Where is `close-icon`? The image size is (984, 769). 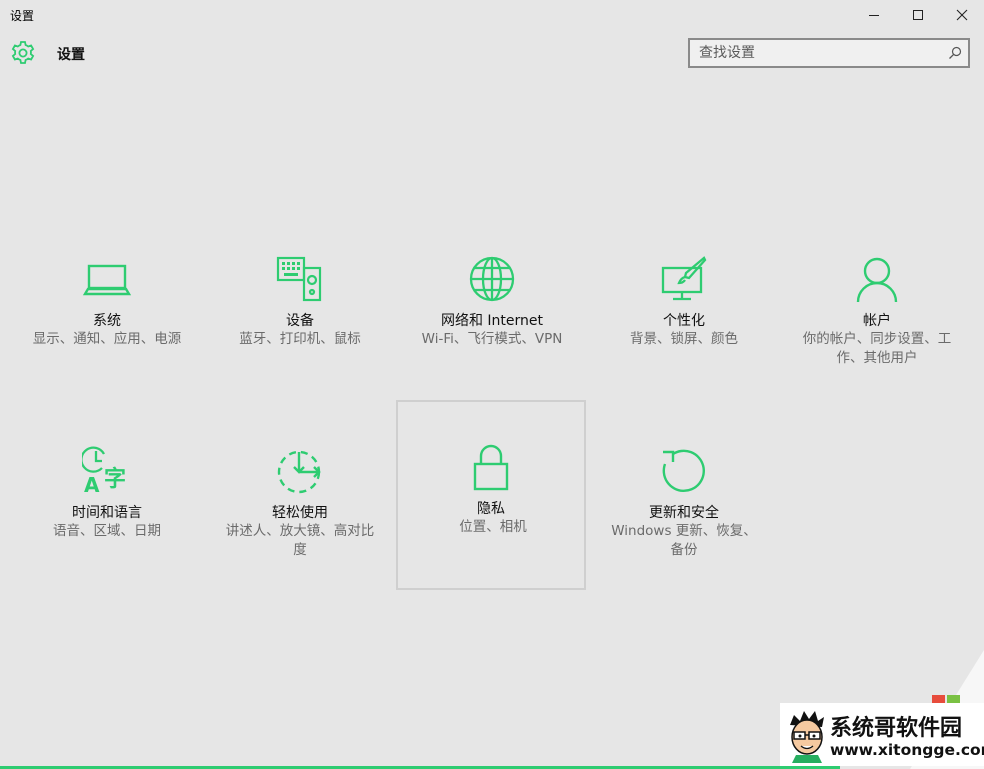
close-icon is located at coordinates (962, 15).